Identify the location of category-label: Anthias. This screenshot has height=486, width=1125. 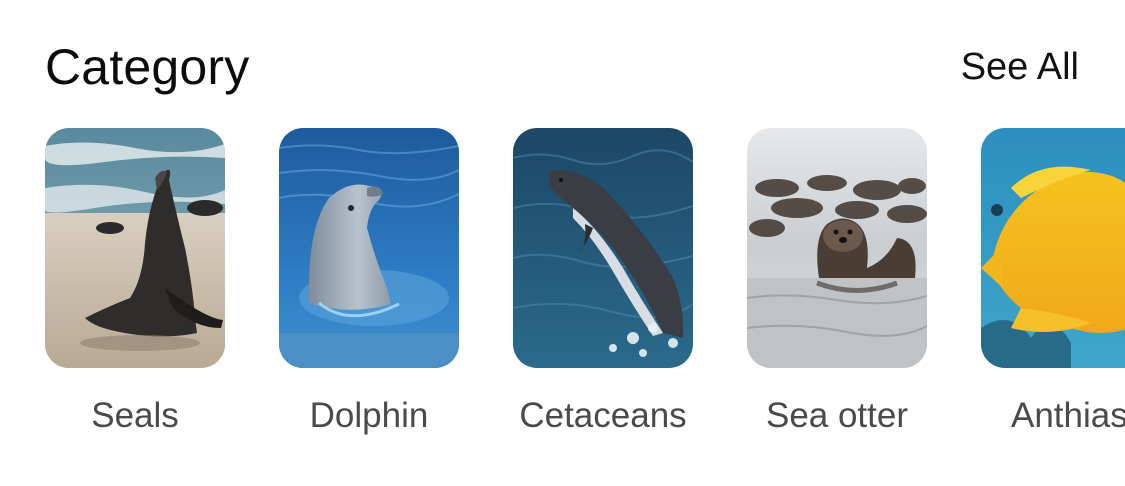
(1068, 415).